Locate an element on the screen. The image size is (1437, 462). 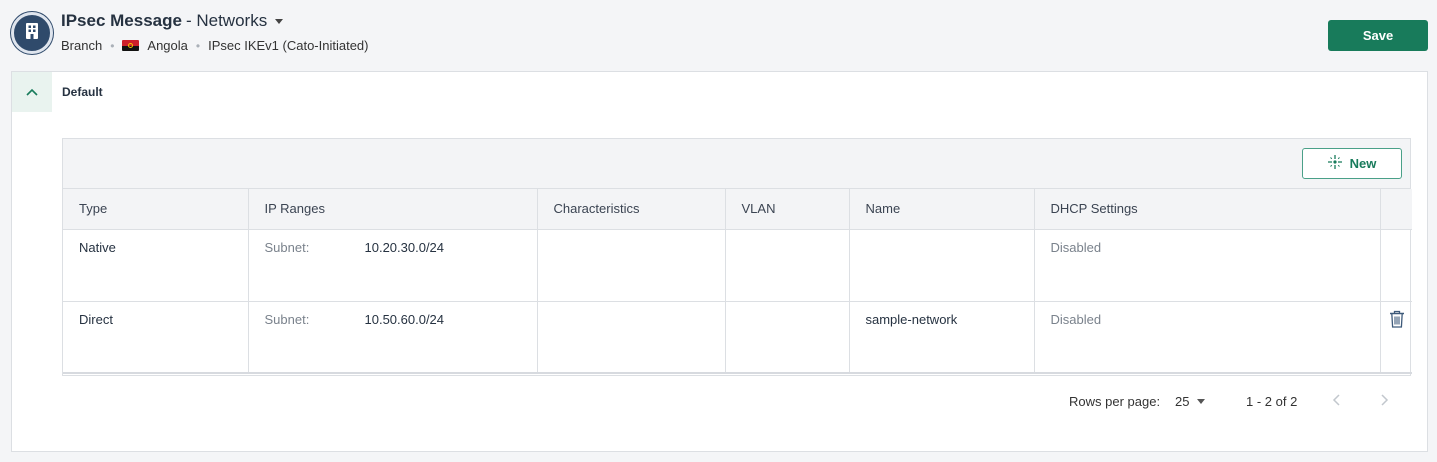
trash-icon is located at coordinates (1397, 320).